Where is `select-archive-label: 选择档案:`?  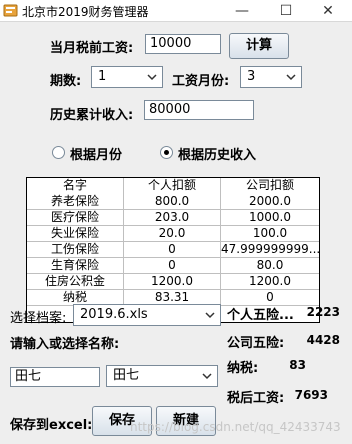 select-archive-label: 选择档案: is located at coordinates (38, 318).